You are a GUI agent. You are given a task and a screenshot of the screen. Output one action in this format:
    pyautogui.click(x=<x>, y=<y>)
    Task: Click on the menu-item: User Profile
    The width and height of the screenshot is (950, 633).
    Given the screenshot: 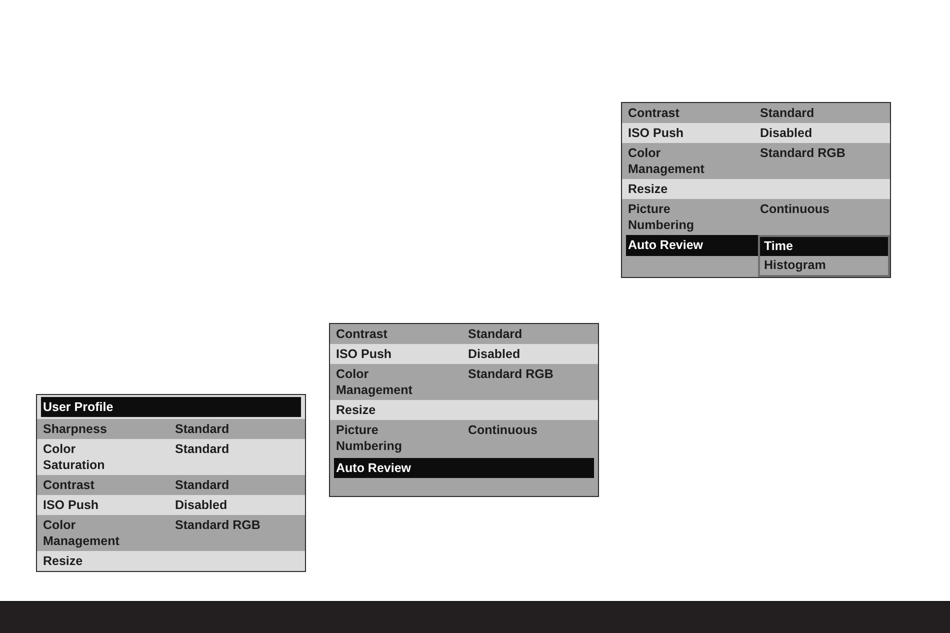 What is the action you would take?
    pyautogui.click(x=171, y=407)
    